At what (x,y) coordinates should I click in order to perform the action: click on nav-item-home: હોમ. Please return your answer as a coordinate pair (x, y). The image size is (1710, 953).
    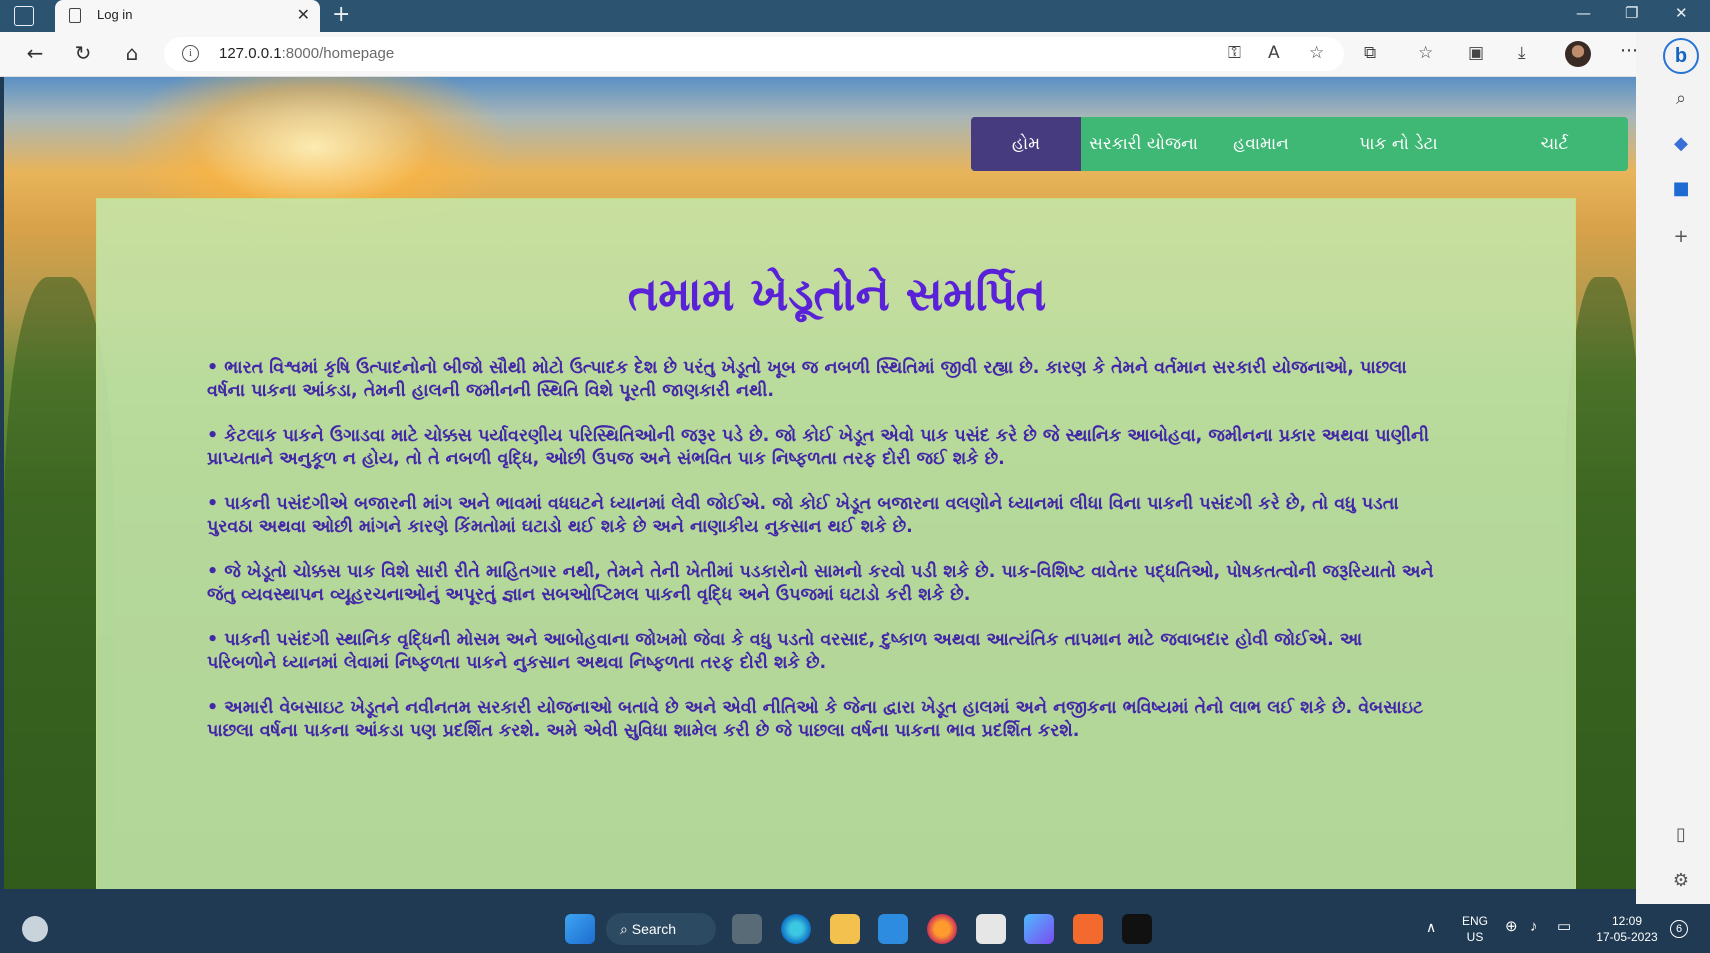
    Looking at the image, I should click on (1026, 144).